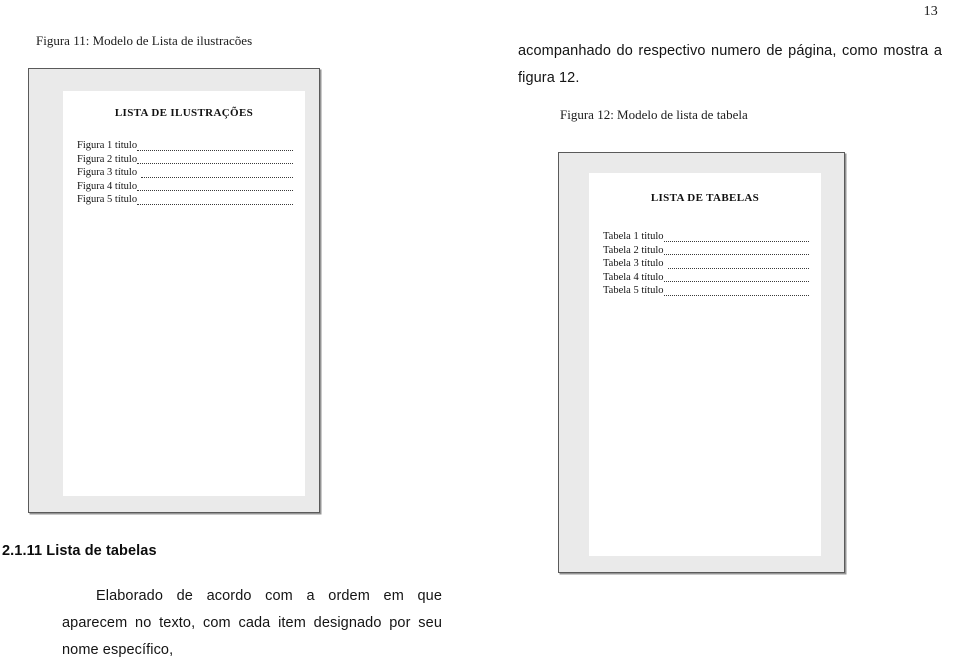 Image resolution: width=960 pixels, height=664 pixels. I want to click on list-item-label: Figura 3 título, so click(107, 172).